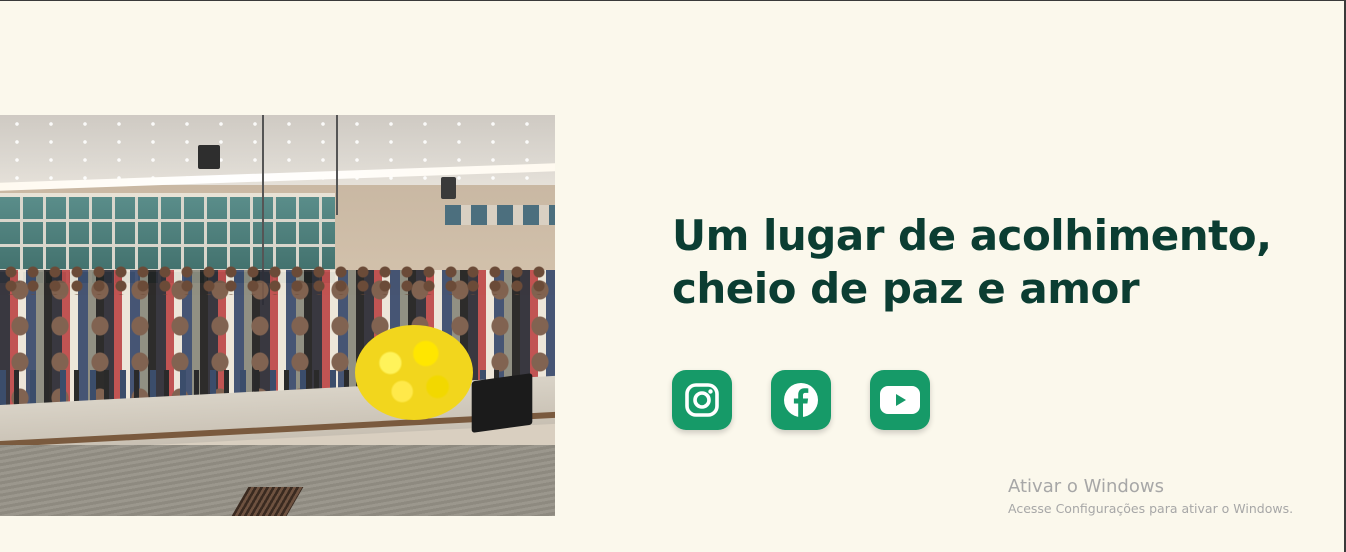 The height and width of the screenshot is (552, 1346). I want to click on social-links, so click(801, 400).